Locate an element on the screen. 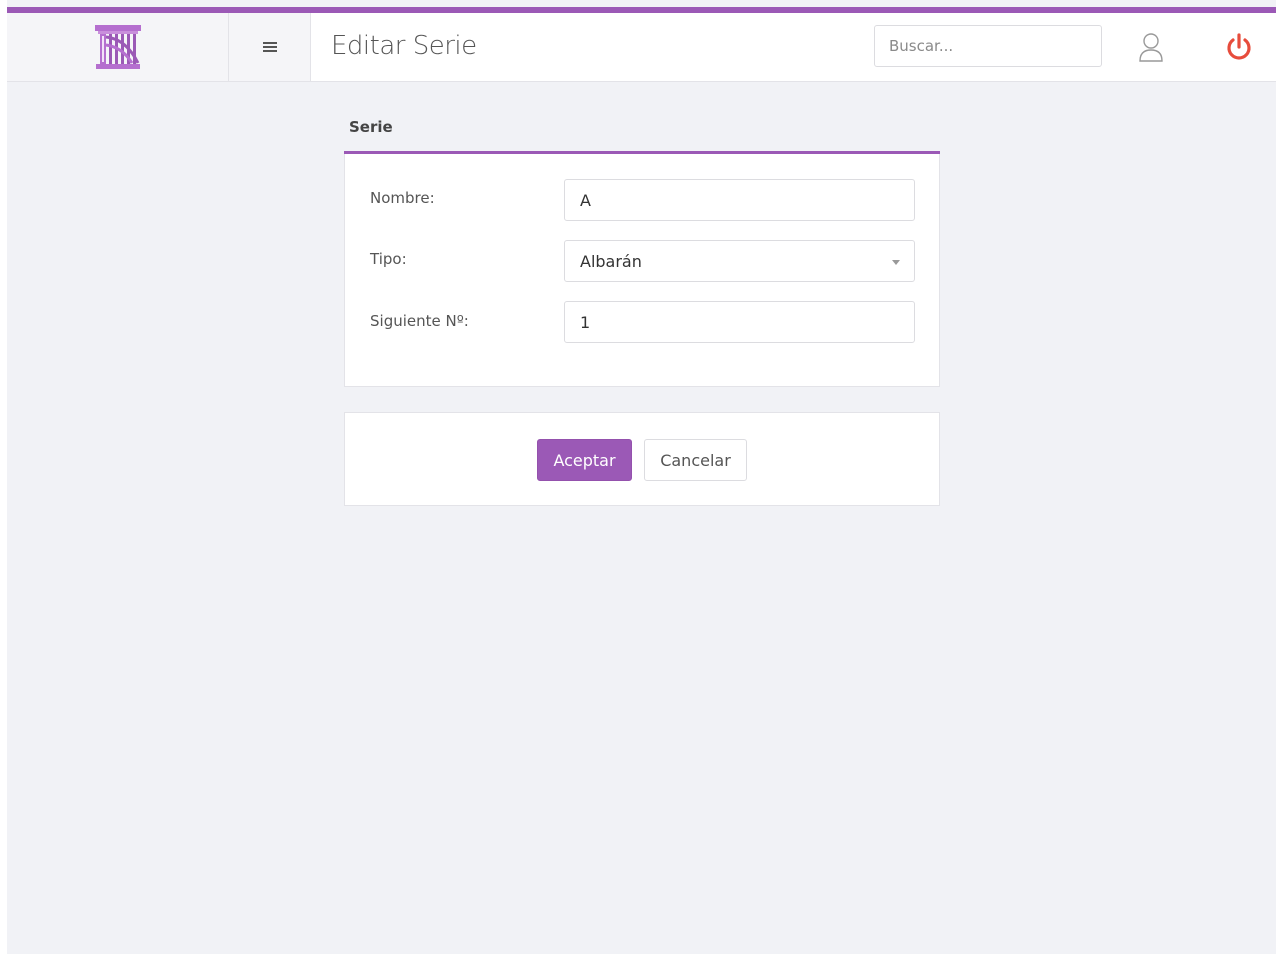 This screenshot has width=1276, height=954. logo-area is located at coordinates (118, 47).